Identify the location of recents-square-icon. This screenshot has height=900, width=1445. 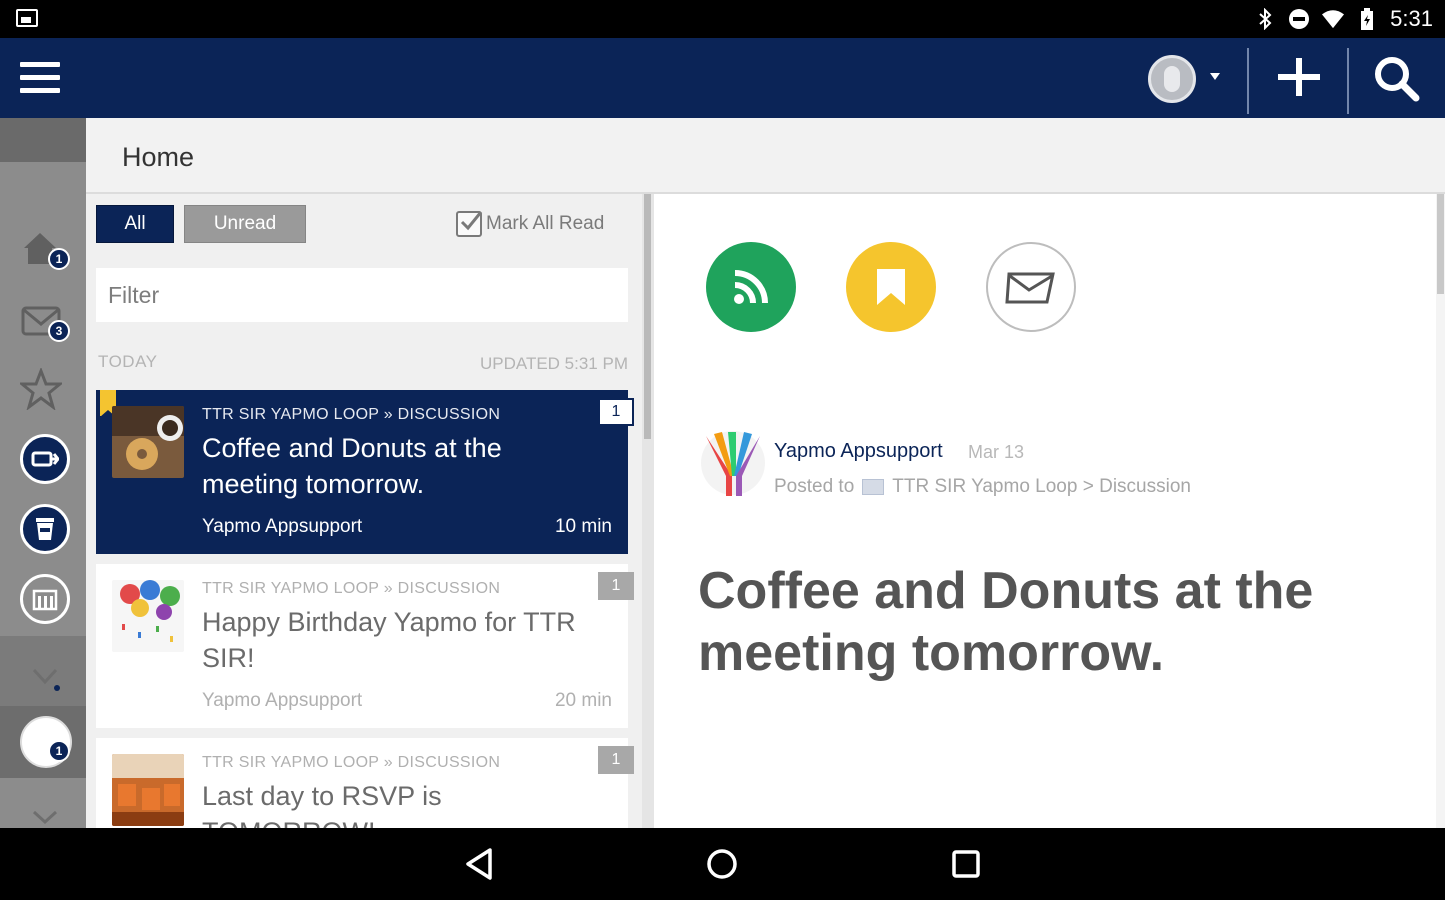
(968, 864).